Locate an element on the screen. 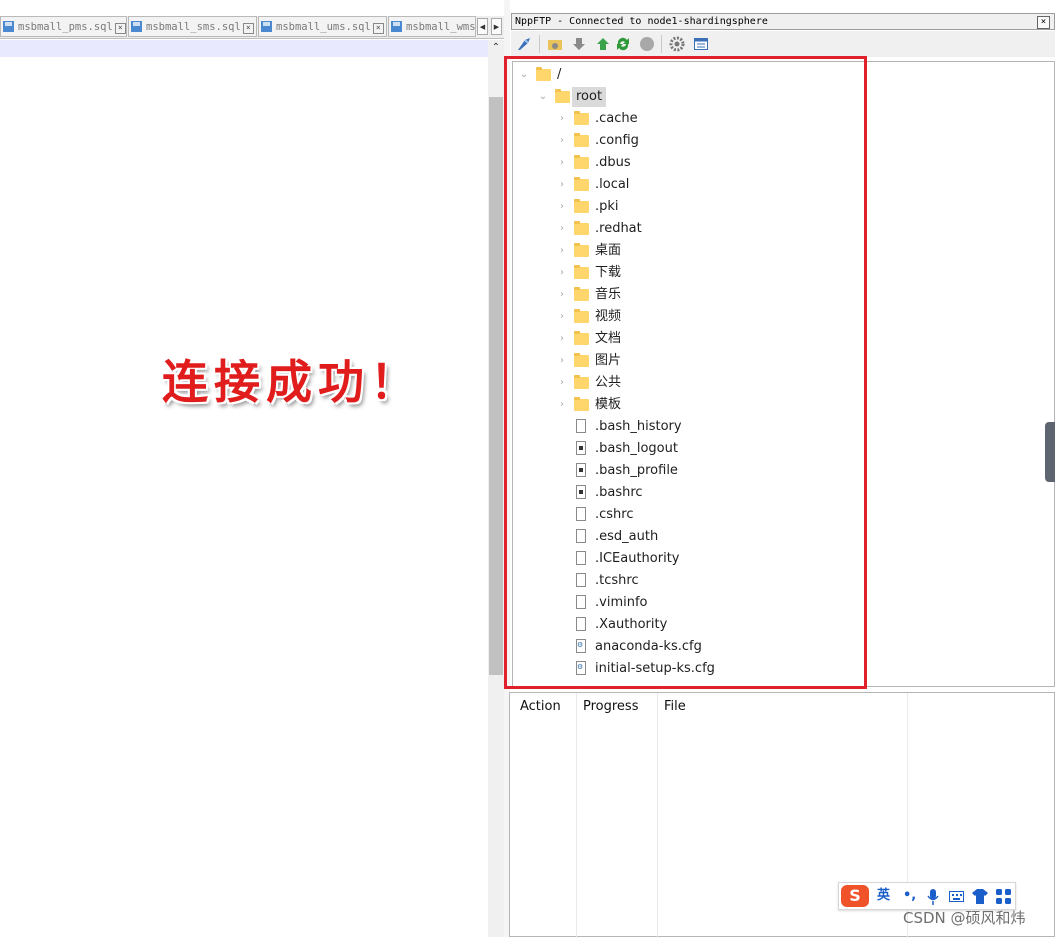 This screenshot has width=1055, height=938. tree-node: › .cache is located at coordinates (778, 119).